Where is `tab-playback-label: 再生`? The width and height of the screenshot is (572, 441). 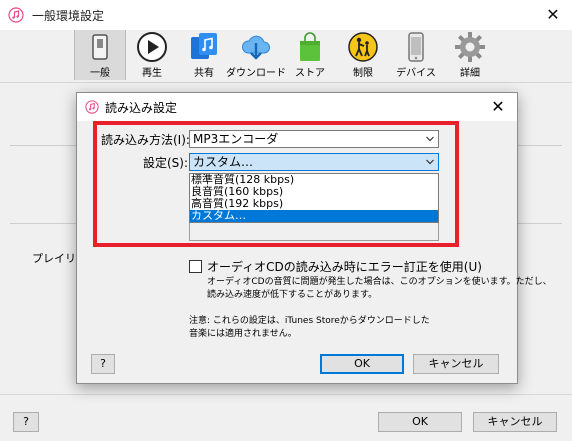 tab-playback-label: 再生 is located at coordinates (152, 73).